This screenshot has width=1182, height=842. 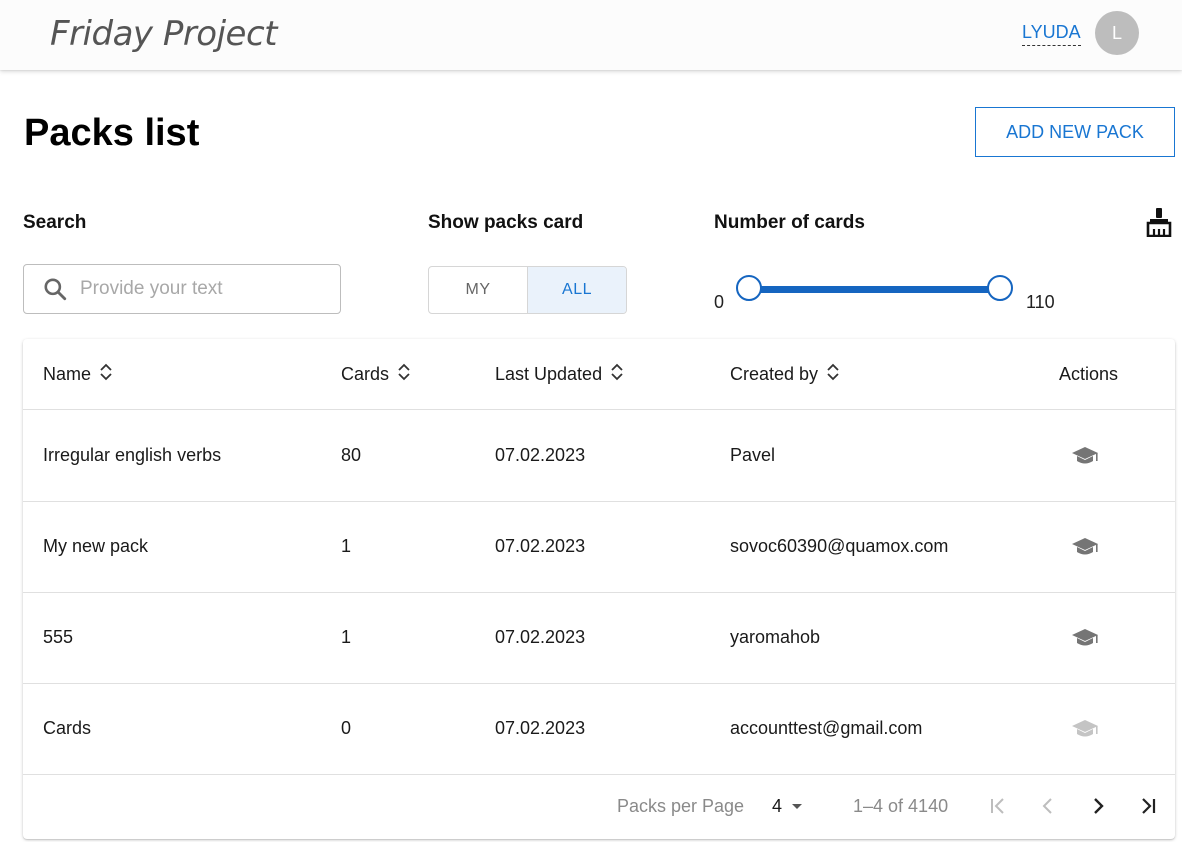 What do you see at coordinates (478, 290) in the screenshot?
I see `toggle-my-button: MY` at bounding box center [478, 290].